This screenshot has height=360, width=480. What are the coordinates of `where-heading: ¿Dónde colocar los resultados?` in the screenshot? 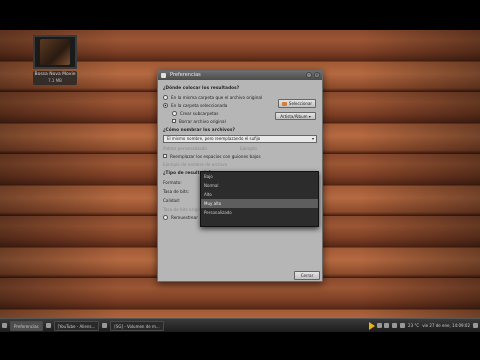 It's located at (201, 87).